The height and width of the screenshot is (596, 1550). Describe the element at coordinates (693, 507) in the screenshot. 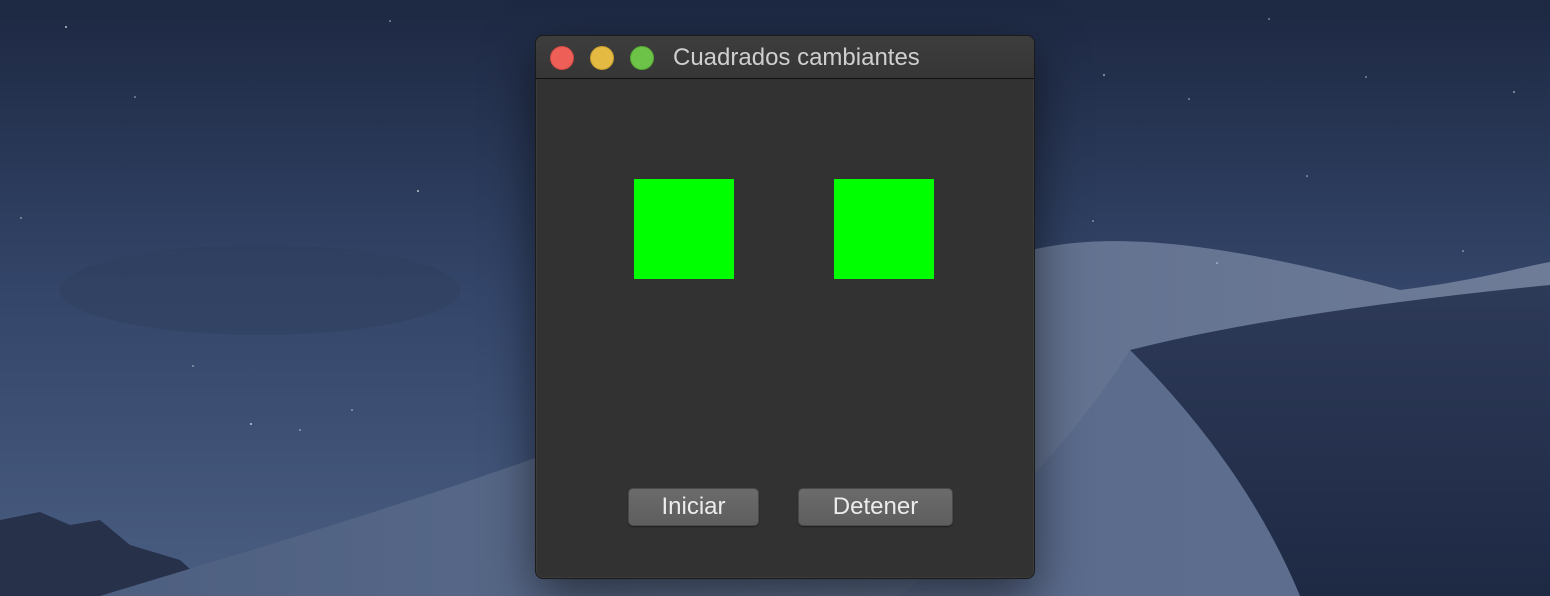

I see `start-button: Iniciar` at that location.